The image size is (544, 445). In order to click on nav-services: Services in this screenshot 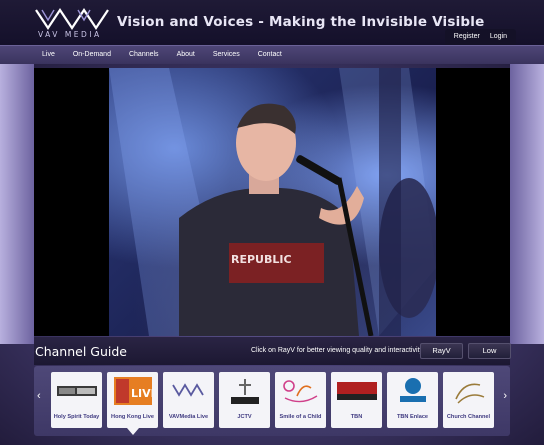, I will do `click(226, 55)`.